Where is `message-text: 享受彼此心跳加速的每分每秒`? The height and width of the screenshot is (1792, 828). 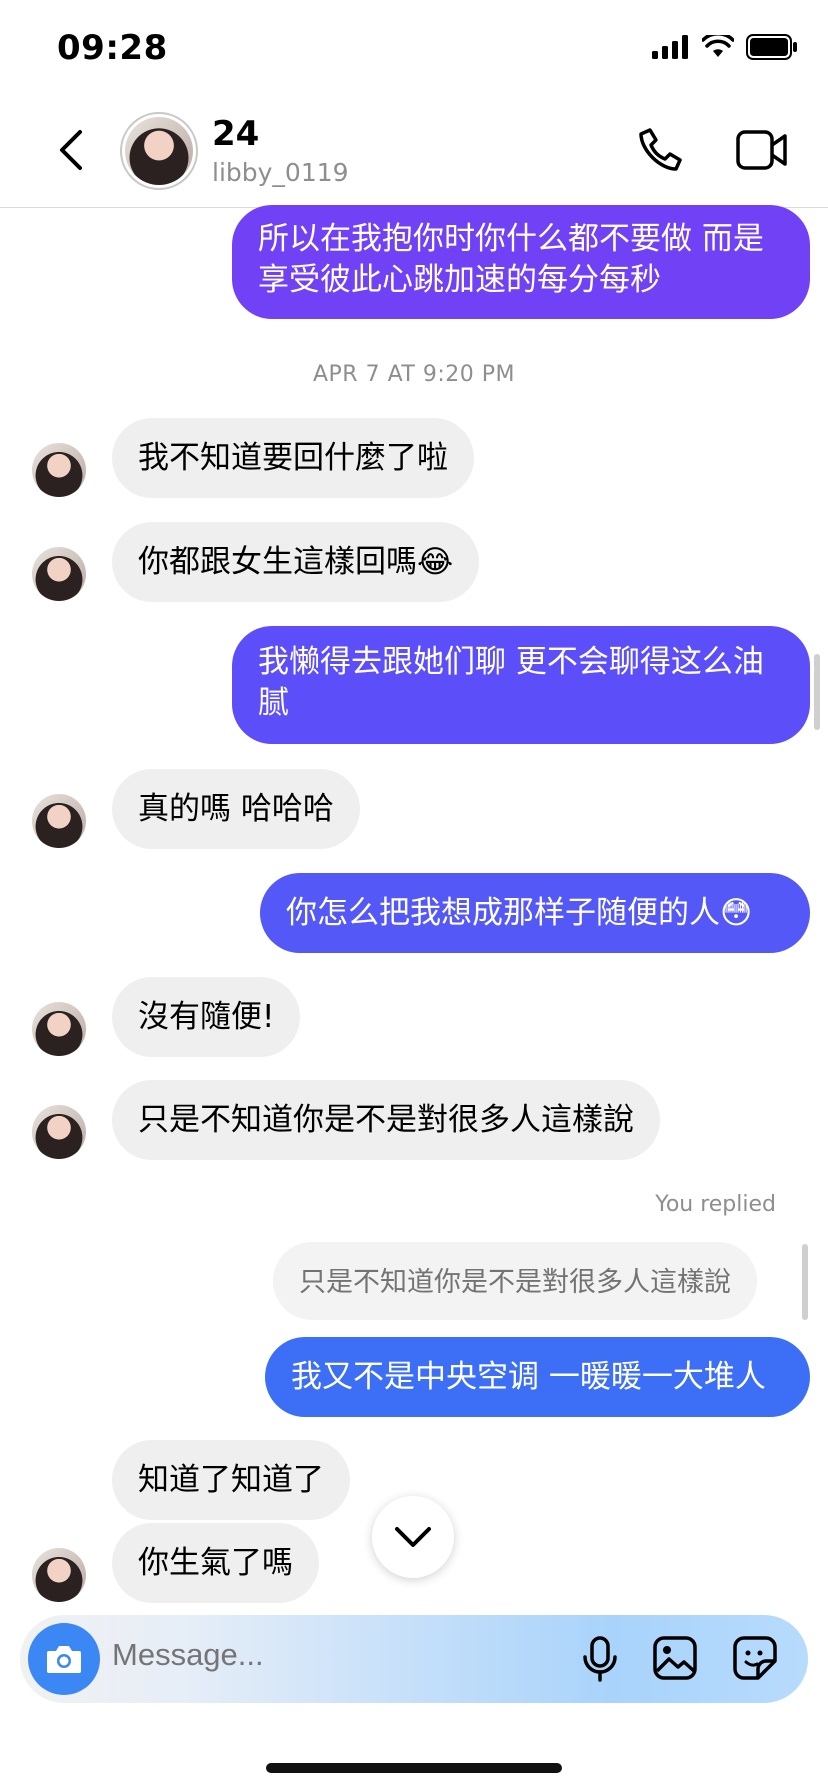
message-text: 享受彼此心跳加速的每分每秒 is located at coordinates (459, 280).